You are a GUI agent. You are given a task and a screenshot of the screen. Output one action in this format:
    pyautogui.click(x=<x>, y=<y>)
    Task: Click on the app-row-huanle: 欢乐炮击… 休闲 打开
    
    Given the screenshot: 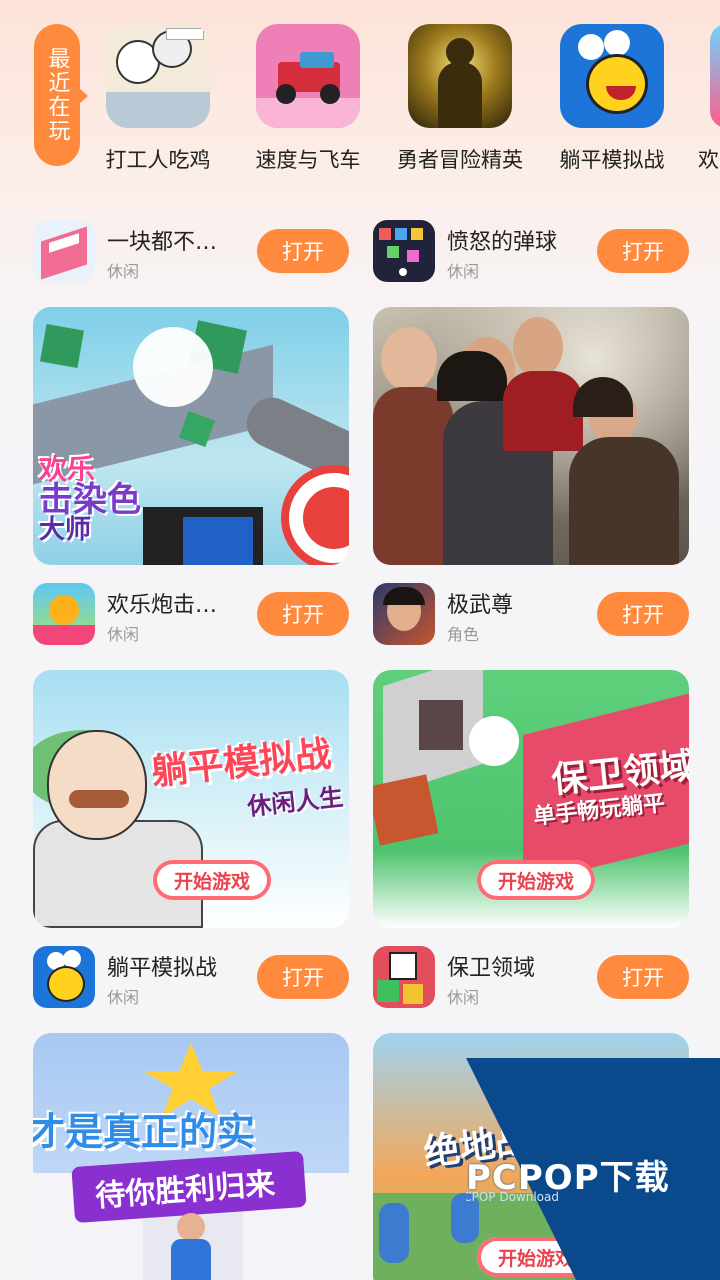 What is the action you would take?
    pyautogui.click(x=191, y=615)
    